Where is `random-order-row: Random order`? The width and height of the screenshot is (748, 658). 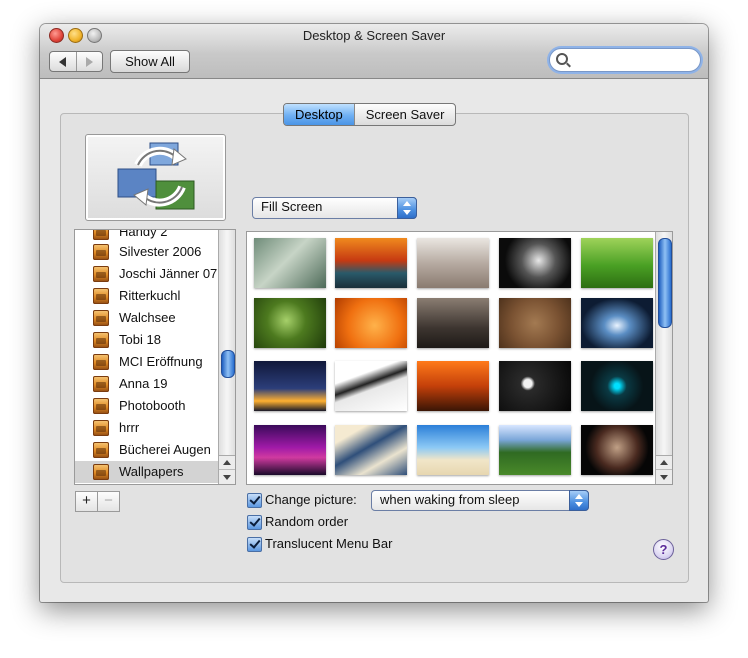 random-order-row: Random order is located at coordinates (347, 522).